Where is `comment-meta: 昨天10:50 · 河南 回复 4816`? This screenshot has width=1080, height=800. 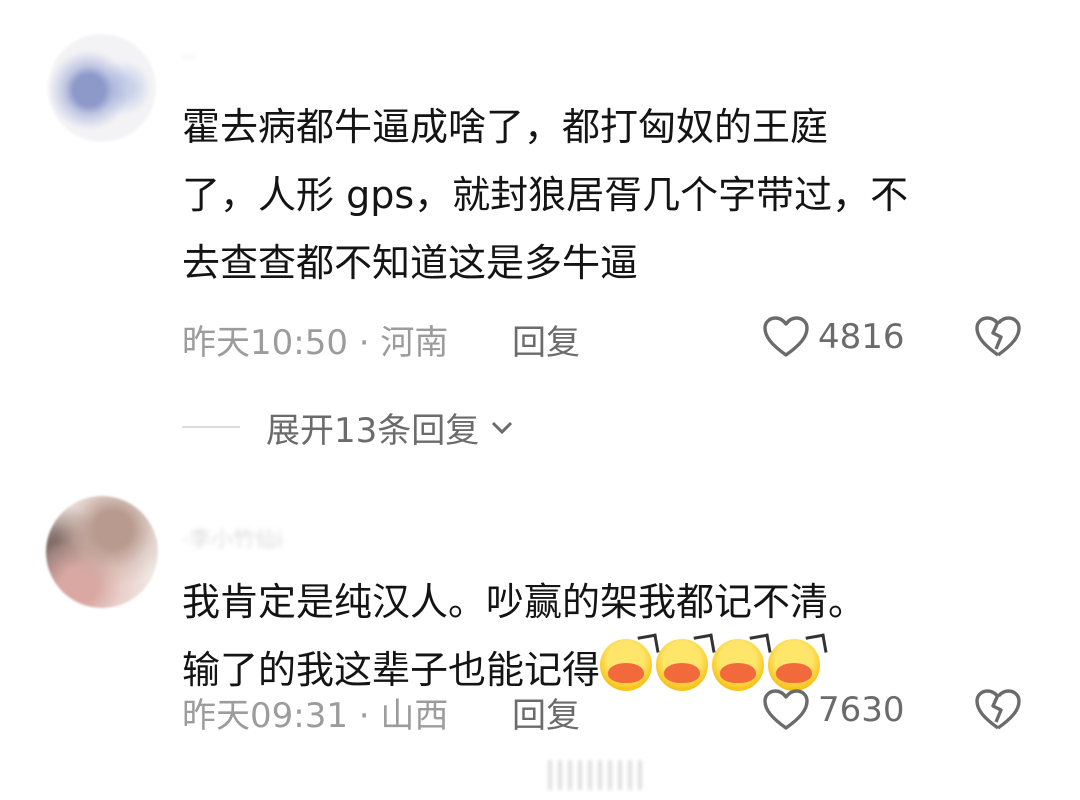 comment-meta: 昨天10:50 · 河南 回复 4816 is located at coordinates (631, 340).